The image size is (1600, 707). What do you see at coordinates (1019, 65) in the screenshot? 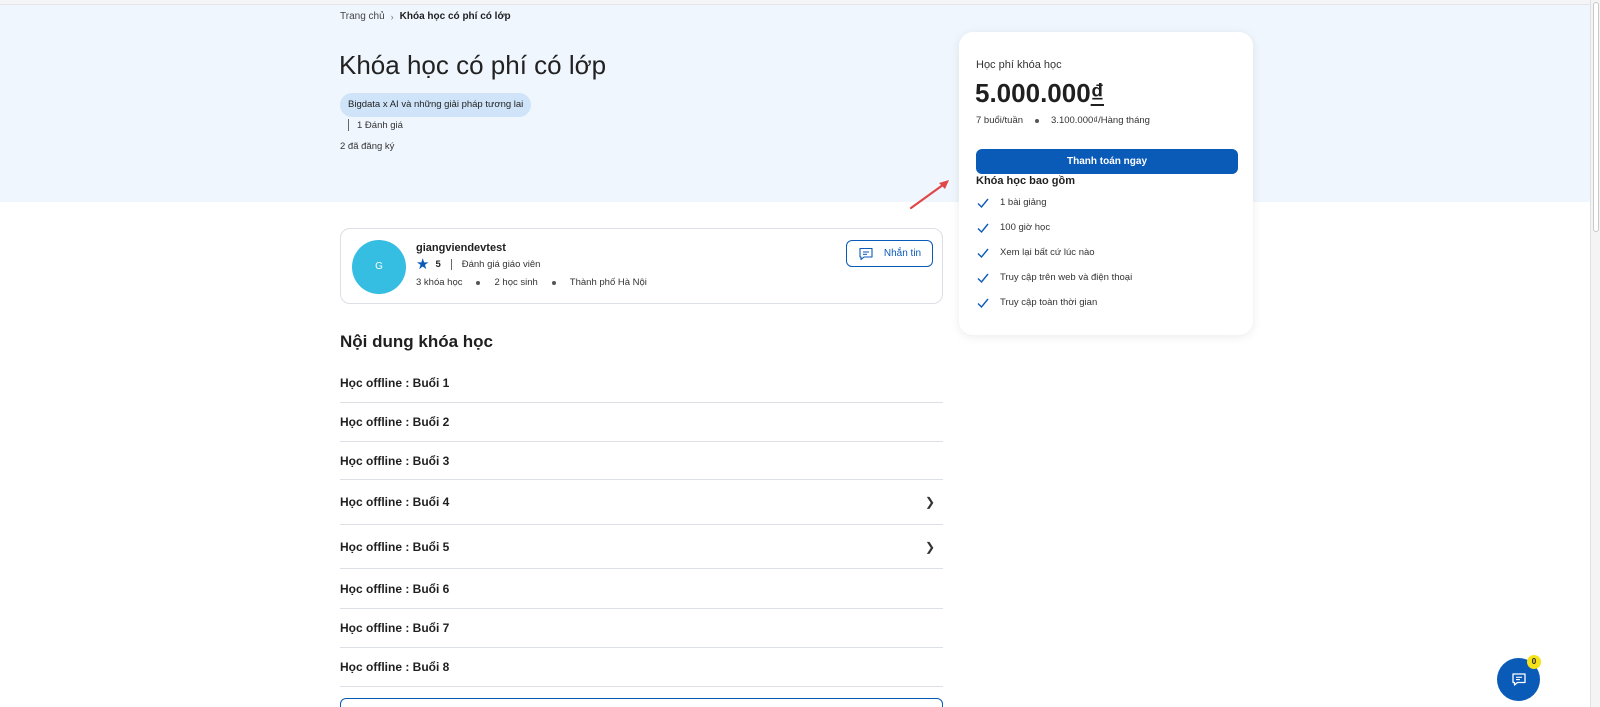
I see `price-label: Học phí khóa học` at bounding box center [1019, 65].